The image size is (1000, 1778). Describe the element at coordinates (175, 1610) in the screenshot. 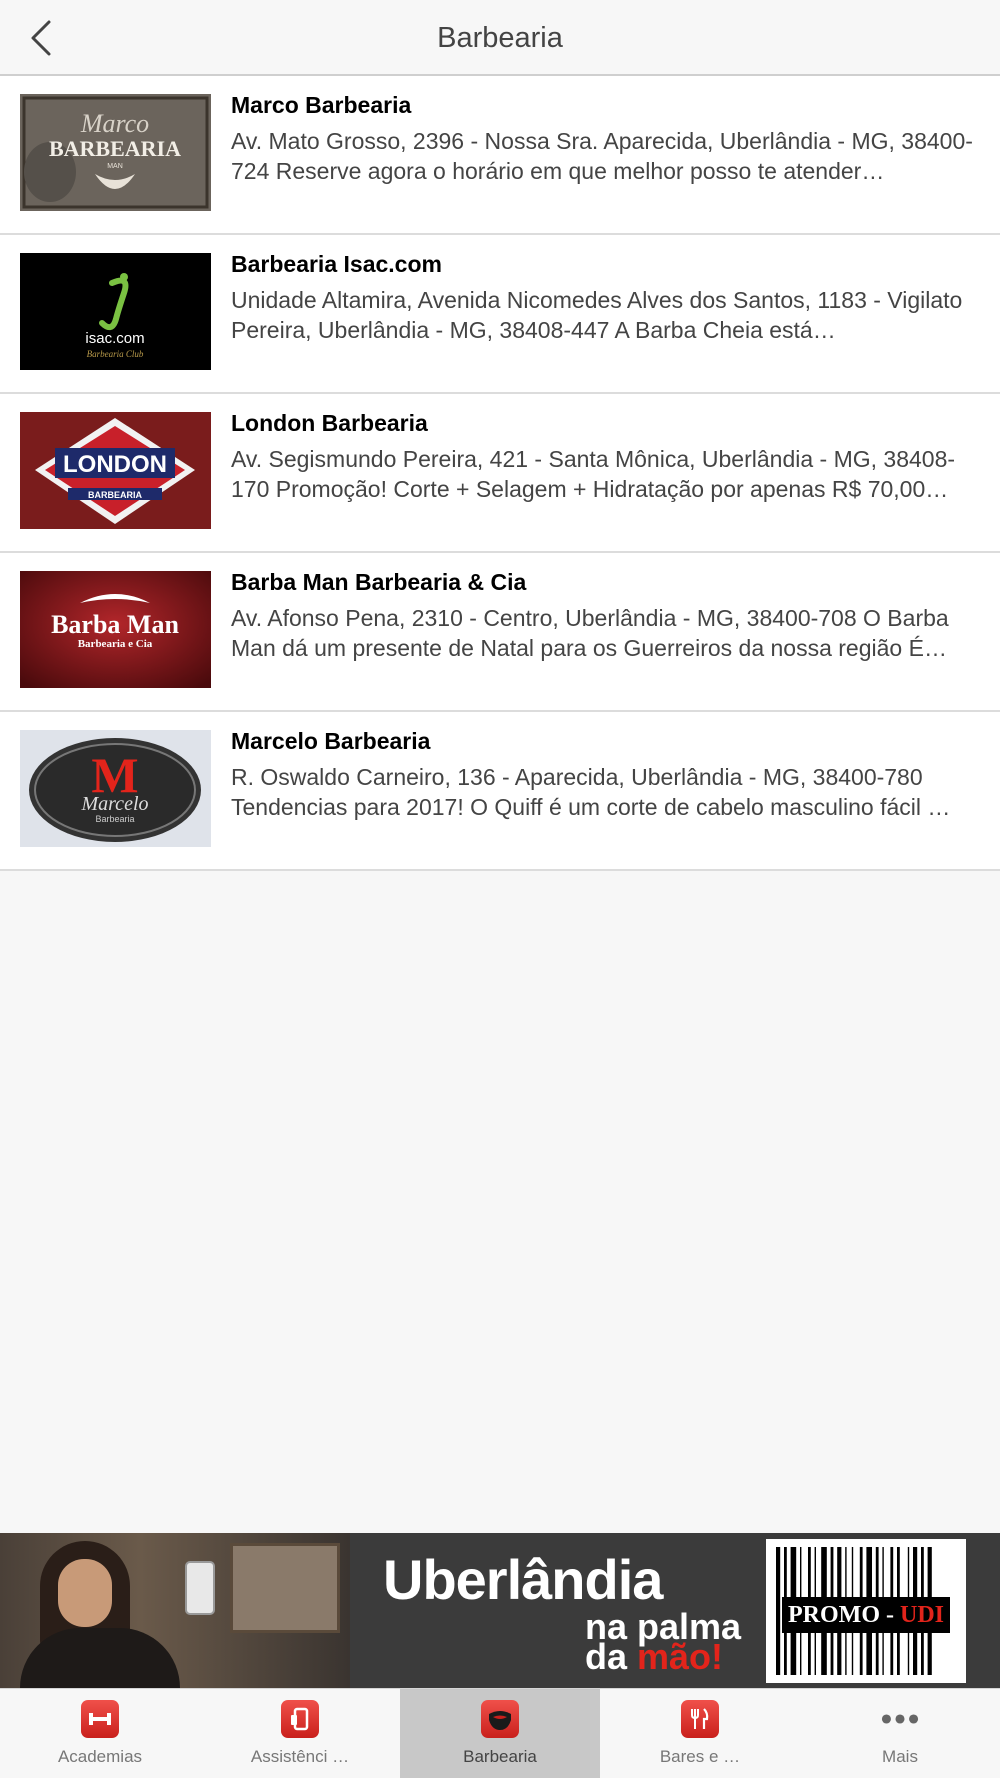

I see `banner-photo` at that location.